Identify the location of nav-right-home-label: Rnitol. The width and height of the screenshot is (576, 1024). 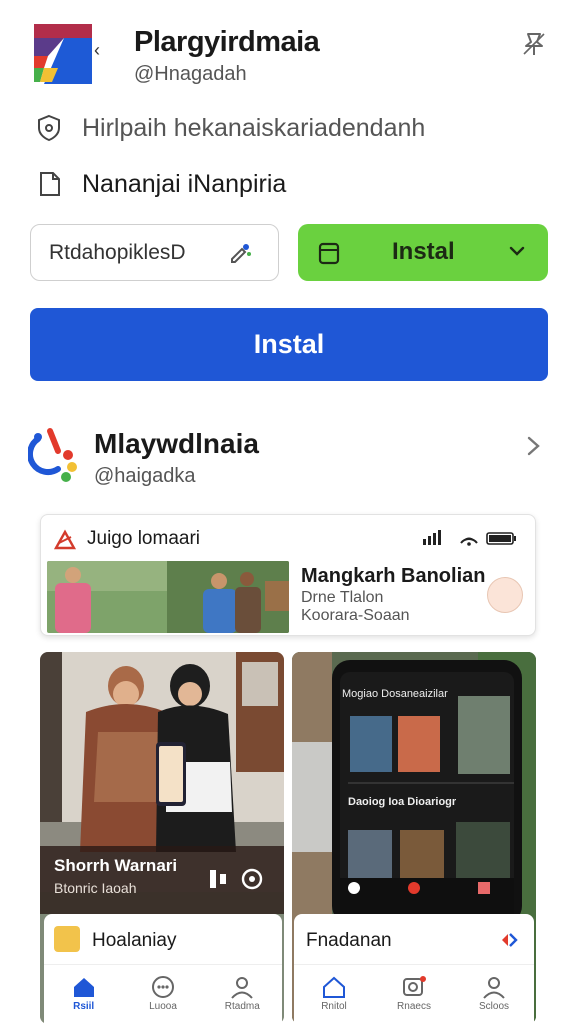
(334, 1006).